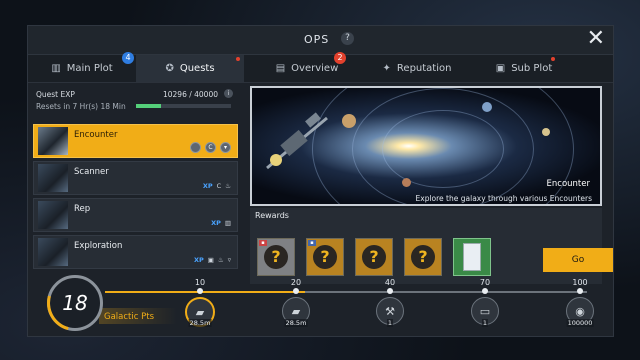  Describe the element at coordinates (315, 68) in the screenshot. I see `tab-label: Overview` at that location.